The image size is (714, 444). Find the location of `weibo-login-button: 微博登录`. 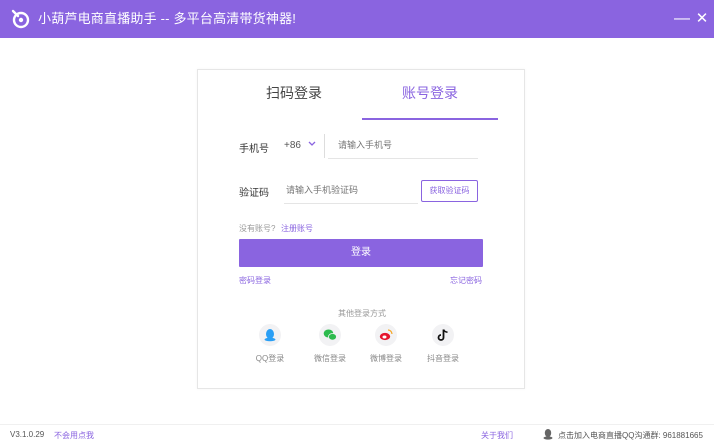

weibo-login-button: 微博登录 is located at coordinates (386, 344).